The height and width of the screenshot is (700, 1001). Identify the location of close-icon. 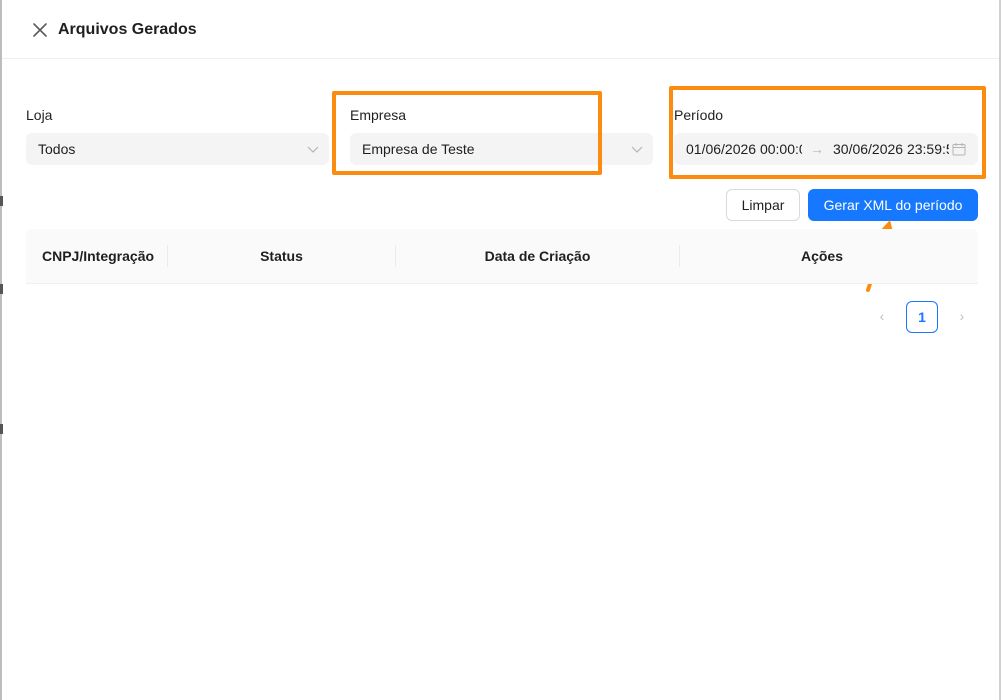
(40, 30).